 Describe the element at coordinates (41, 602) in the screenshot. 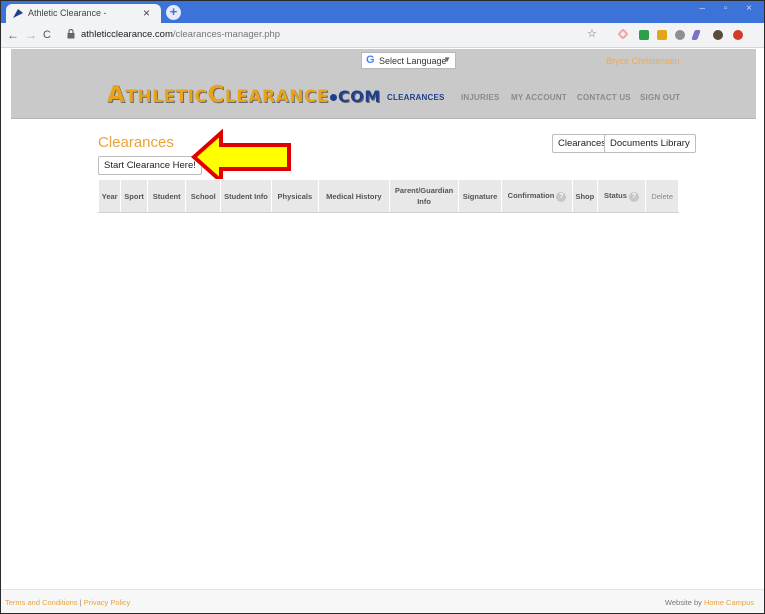

I see `terms-link: Terms and Conditions` at that location.